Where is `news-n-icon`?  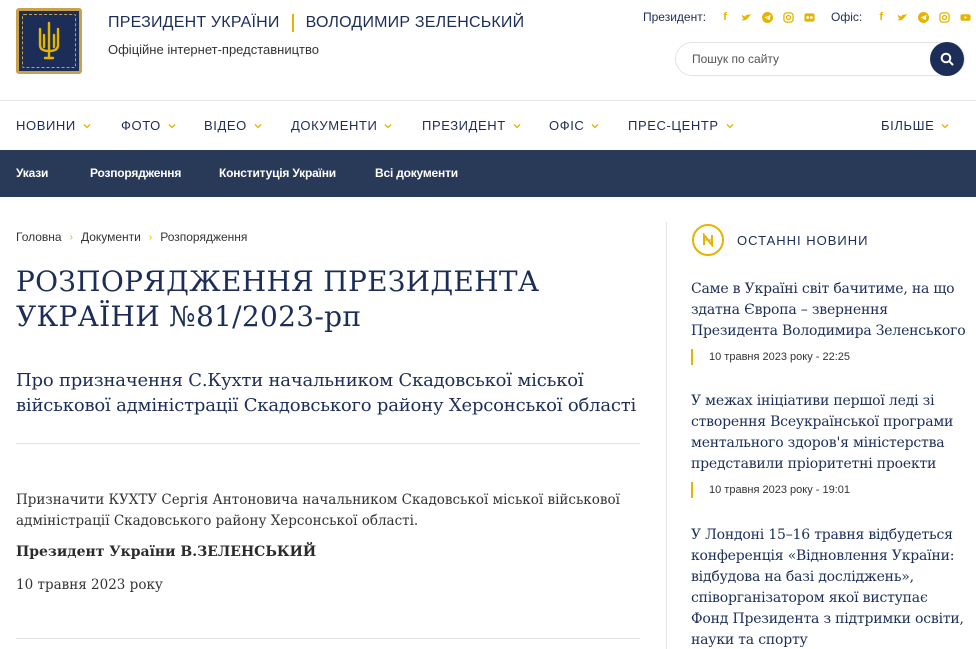 news-n-icon is located at coordinates (708, 240).